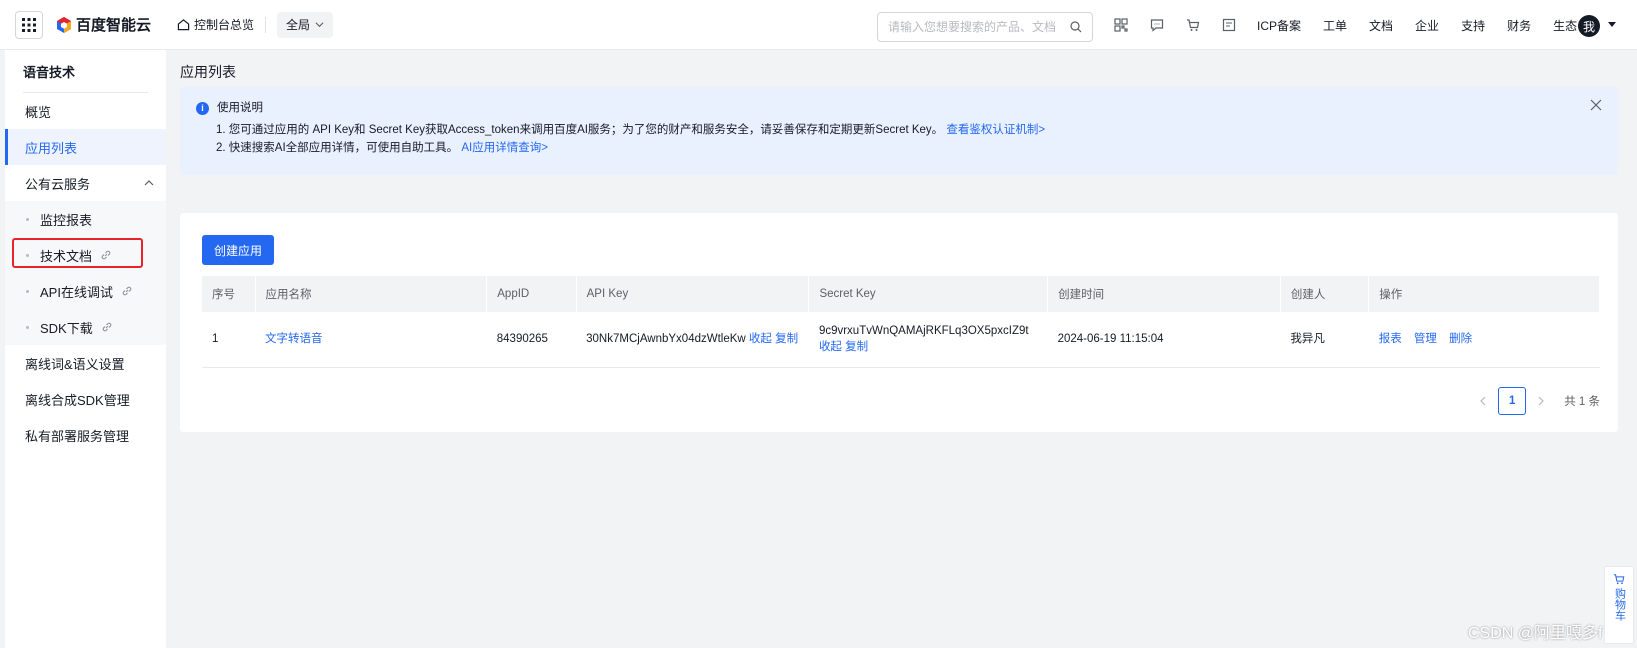 The height and width of the screenshot is (648, 1637). Describe the element at coordinates (1279, 25) in the screenshot. I see `nav-icp: ICP备案` at that location.